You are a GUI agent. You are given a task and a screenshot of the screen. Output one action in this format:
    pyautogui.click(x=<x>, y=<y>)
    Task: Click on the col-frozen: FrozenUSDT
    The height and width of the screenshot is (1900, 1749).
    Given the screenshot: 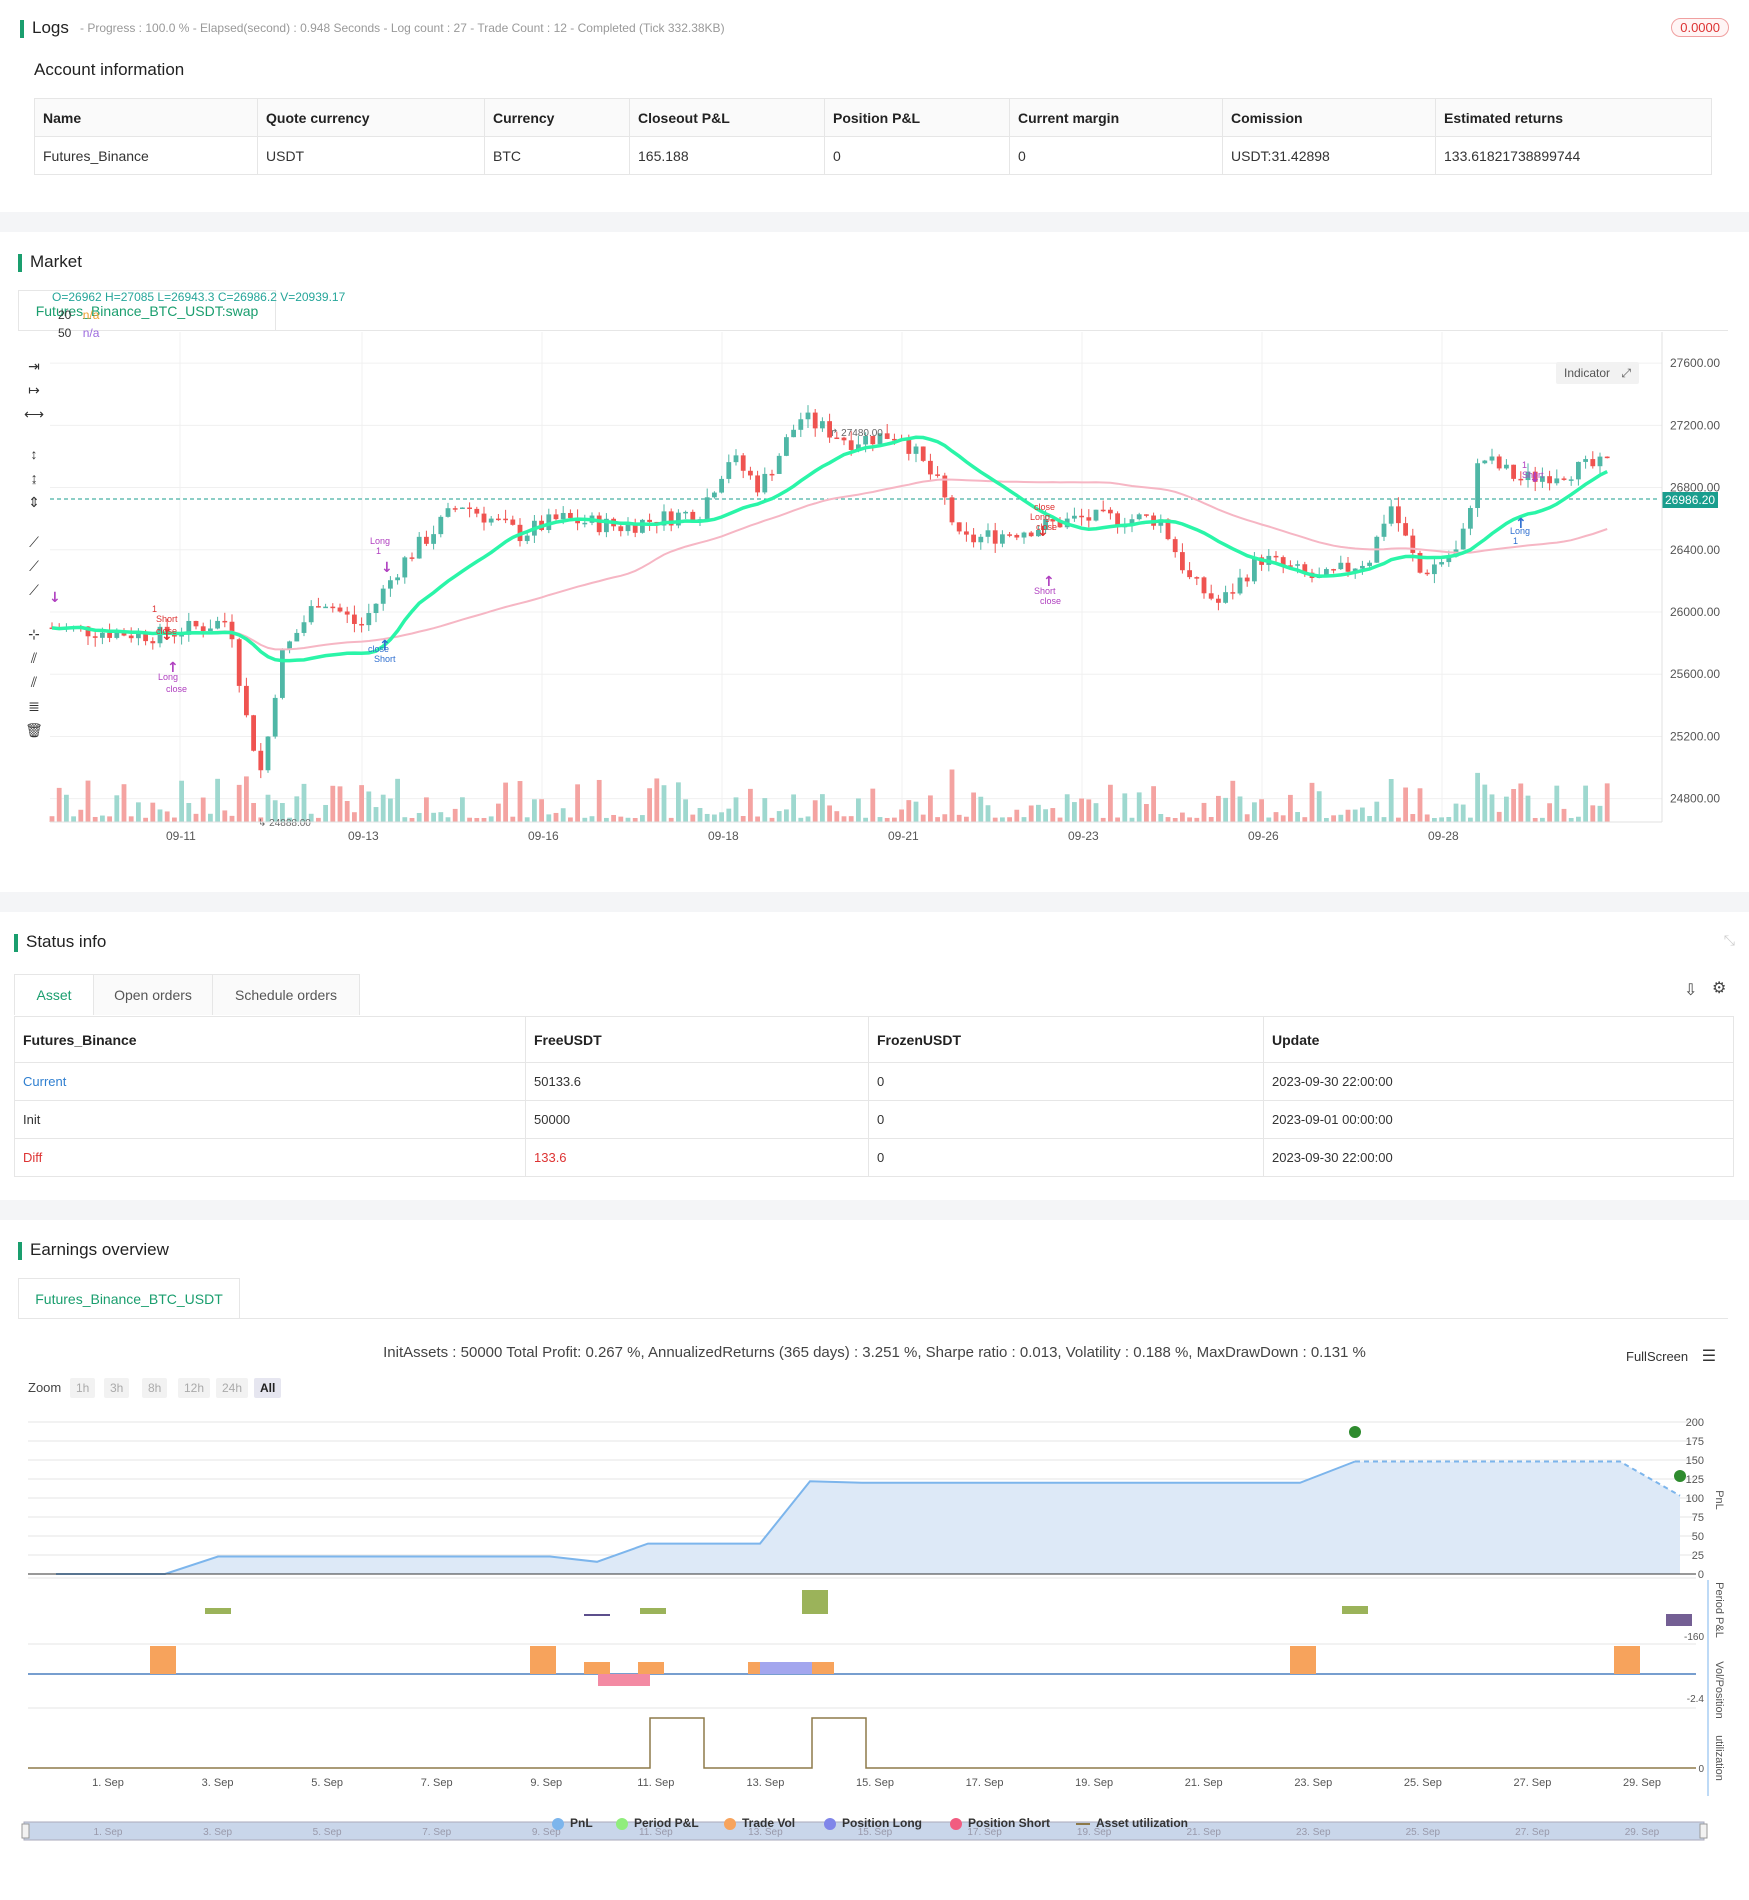 What is the action you would take?
    pyautogui.click(x=1066, y=1039)
    